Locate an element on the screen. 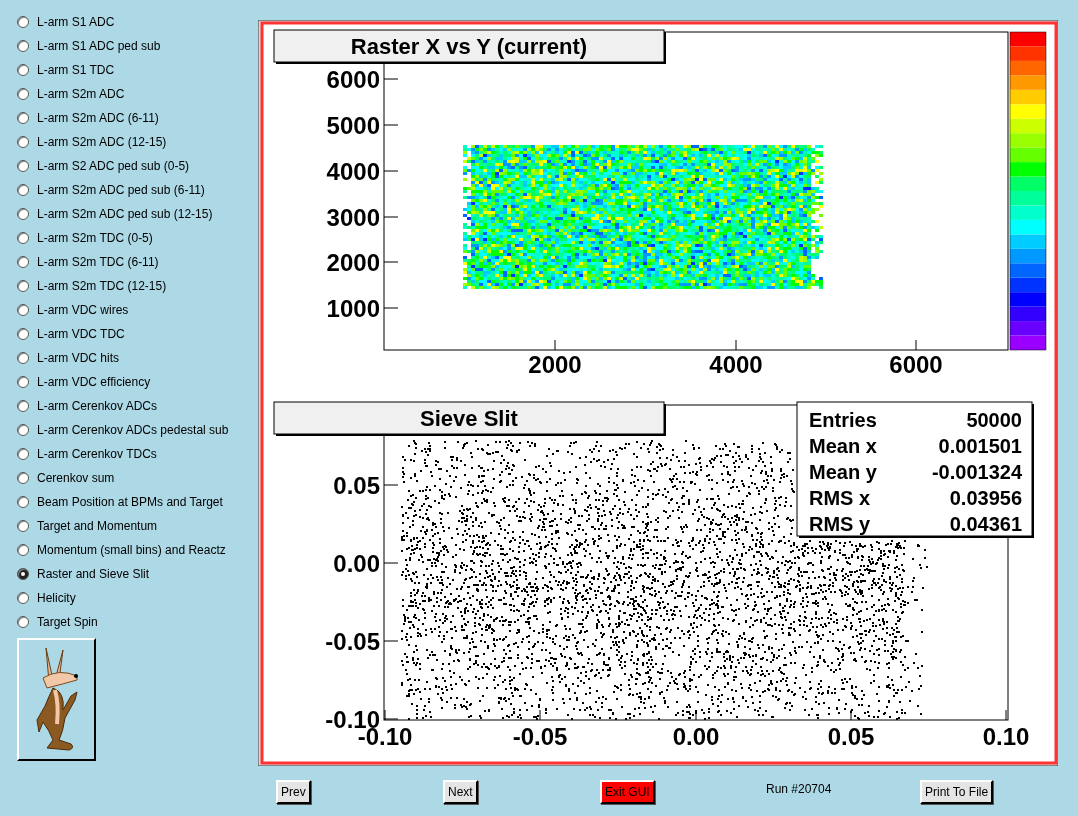  option-label: L-arm VDC efficiency is located at coordinates (94, 382).